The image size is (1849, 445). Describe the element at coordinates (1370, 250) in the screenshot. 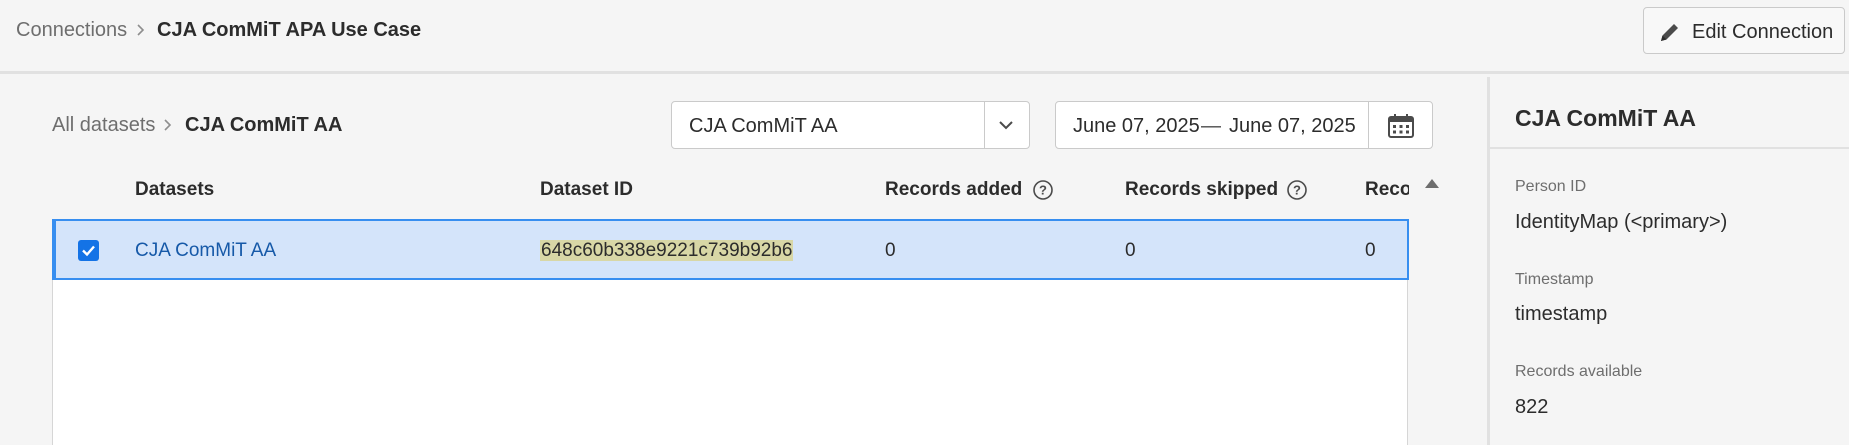

I see `records-truncated-value: 0` at that location.